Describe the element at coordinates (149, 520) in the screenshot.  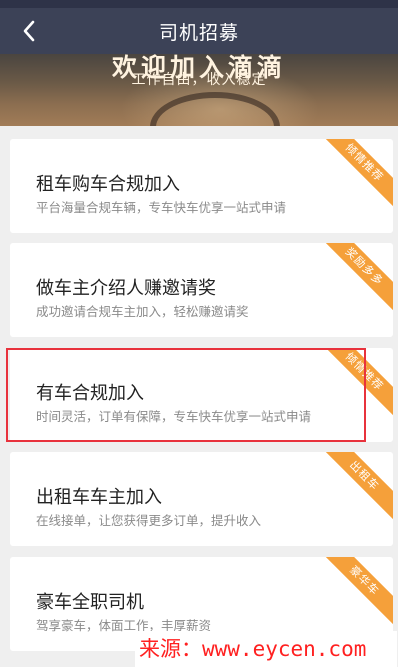
I see `card-description: 在线接单，让您获得更多订单，提升收入` at that location.